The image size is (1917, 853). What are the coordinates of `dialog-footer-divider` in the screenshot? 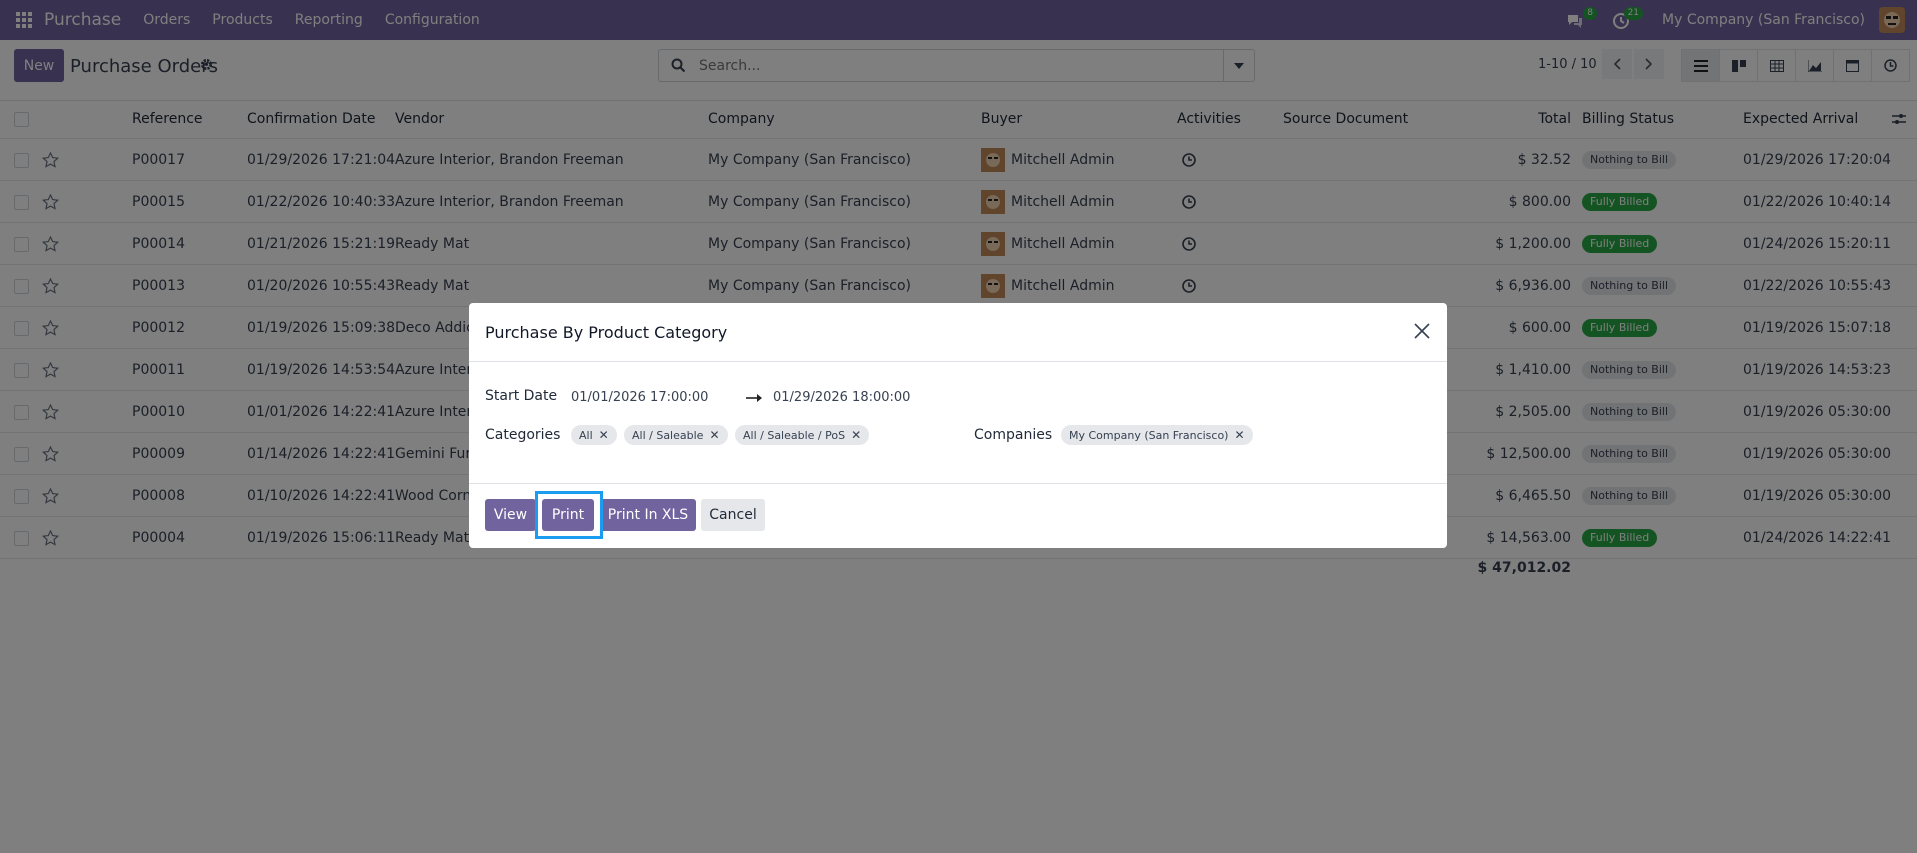 It's located at (958, 483).